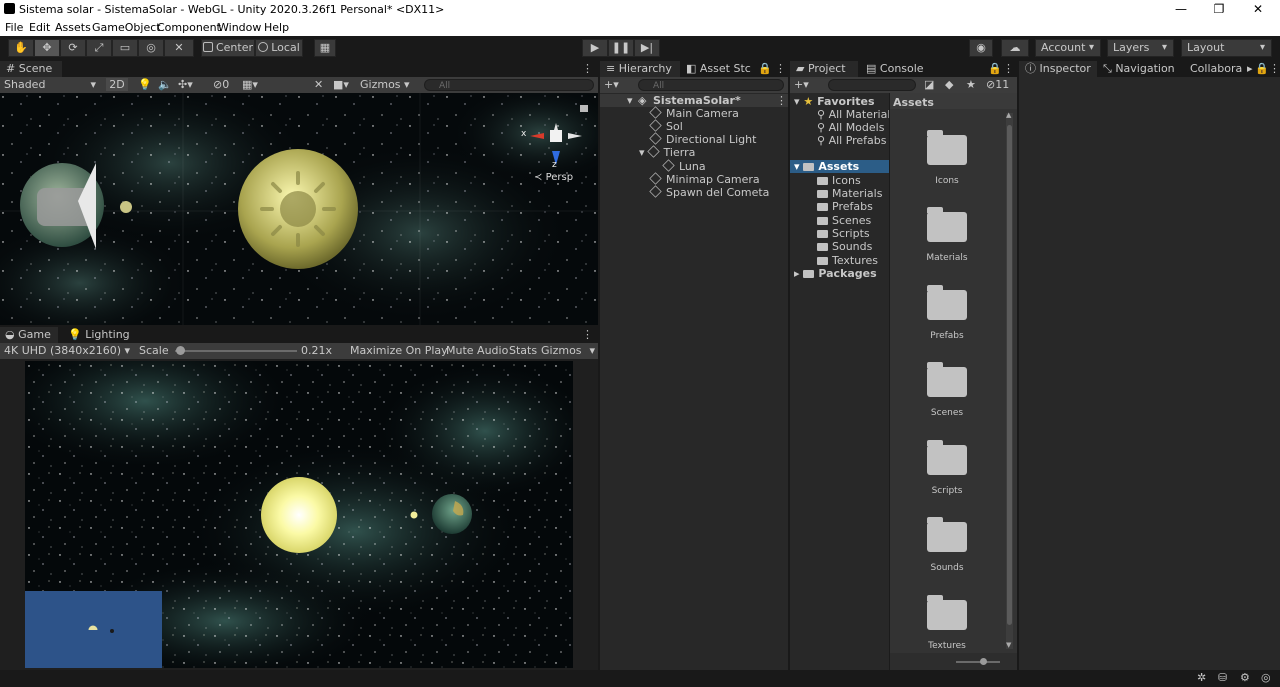  I want to click on grid-folder-scenes, so click(947, 379).